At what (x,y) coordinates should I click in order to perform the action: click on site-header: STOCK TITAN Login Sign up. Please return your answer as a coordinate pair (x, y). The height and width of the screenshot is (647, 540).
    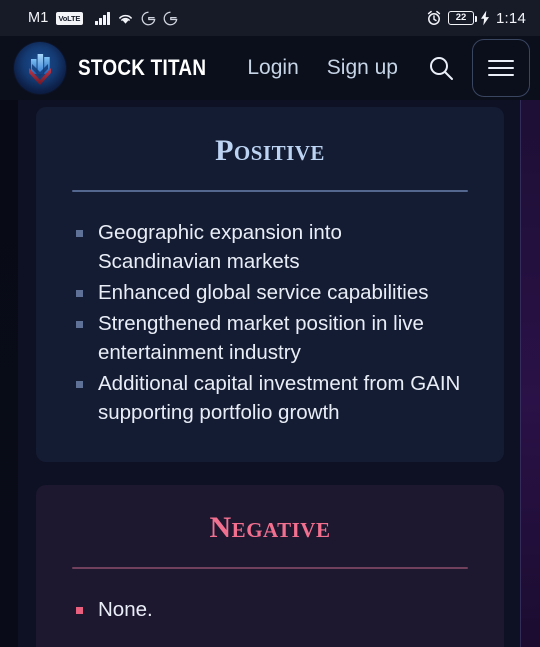
    Looking at the image, I should click on (270, 68).